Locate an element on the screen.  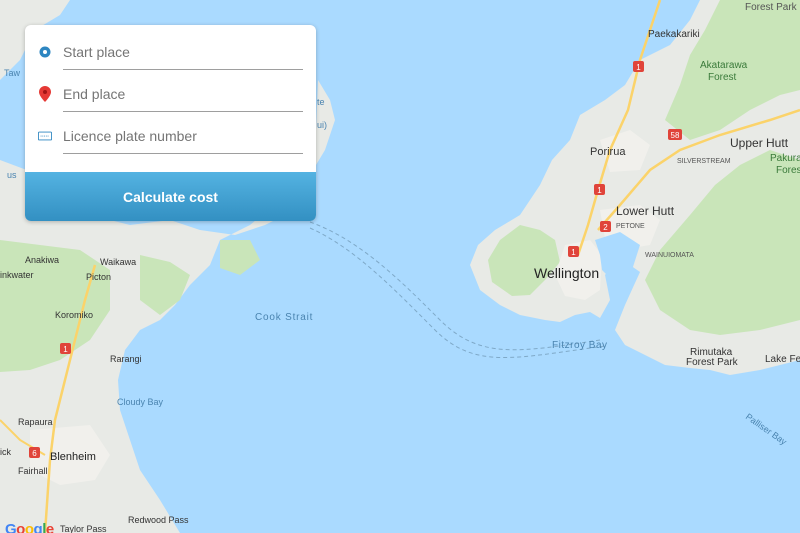
svg-text: 6 is located at coordinates (34, 453).